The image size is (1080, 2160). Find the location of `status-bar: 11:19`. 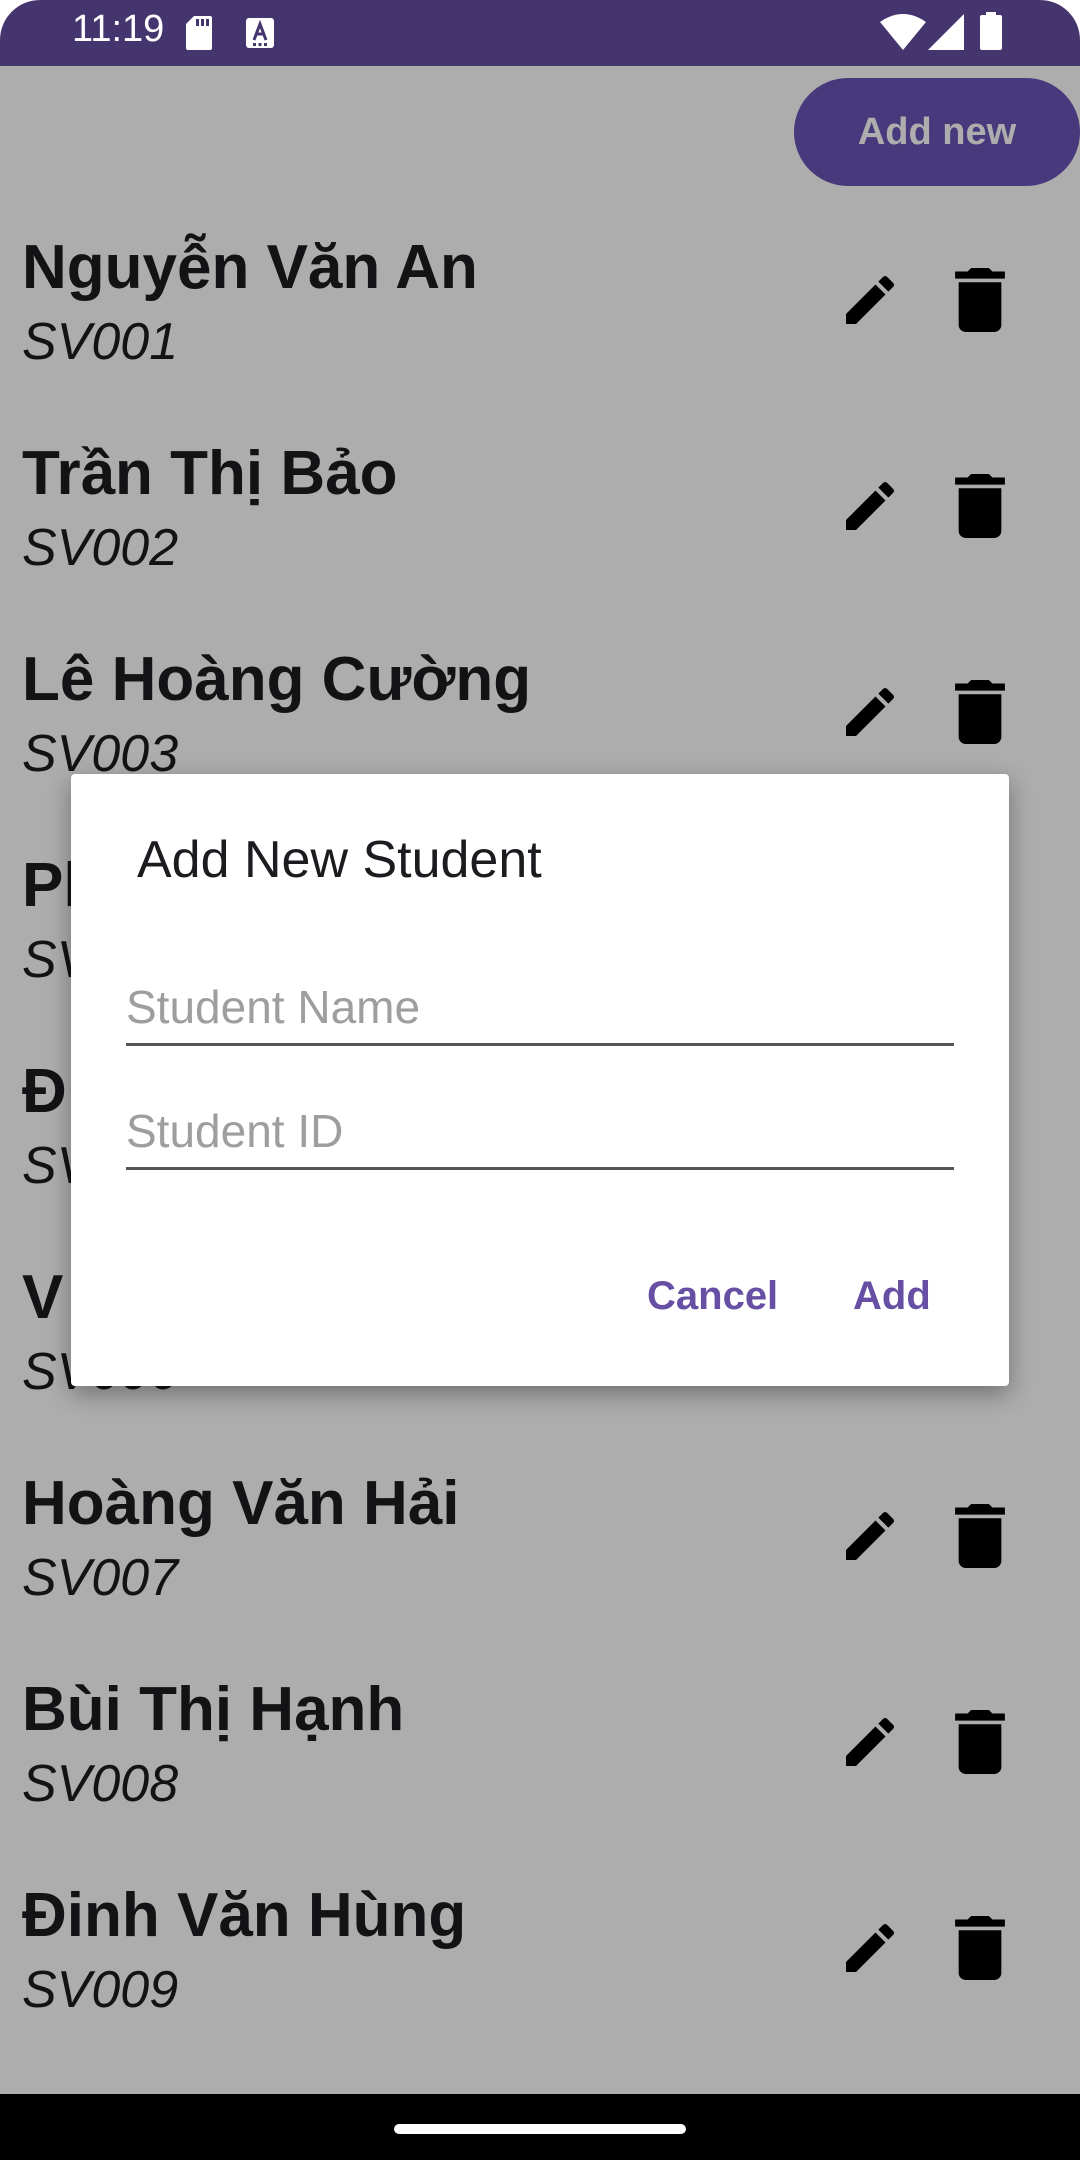

status-bar: 11:19 is located at coordinates (540, 33).